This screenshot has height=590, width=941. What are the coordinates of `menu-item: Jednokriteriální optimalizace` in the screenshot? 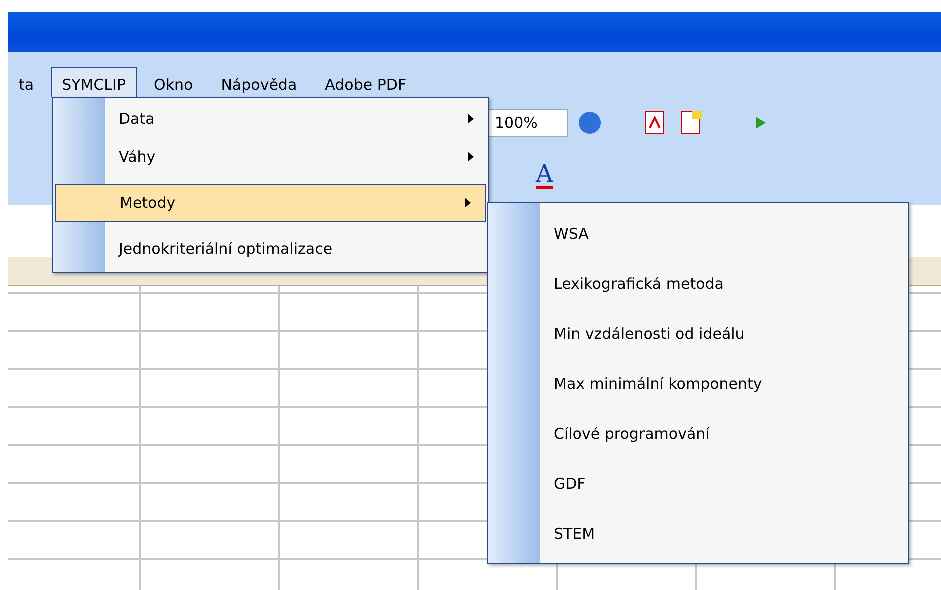 It's located at (270, 249).